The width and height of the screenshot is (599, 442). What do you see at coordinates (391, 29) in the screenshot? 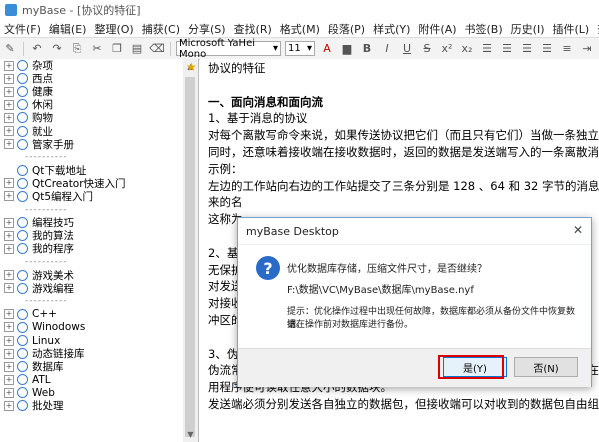
I see `menu-item: 样式(Y)` at bounding box center [391, 29].